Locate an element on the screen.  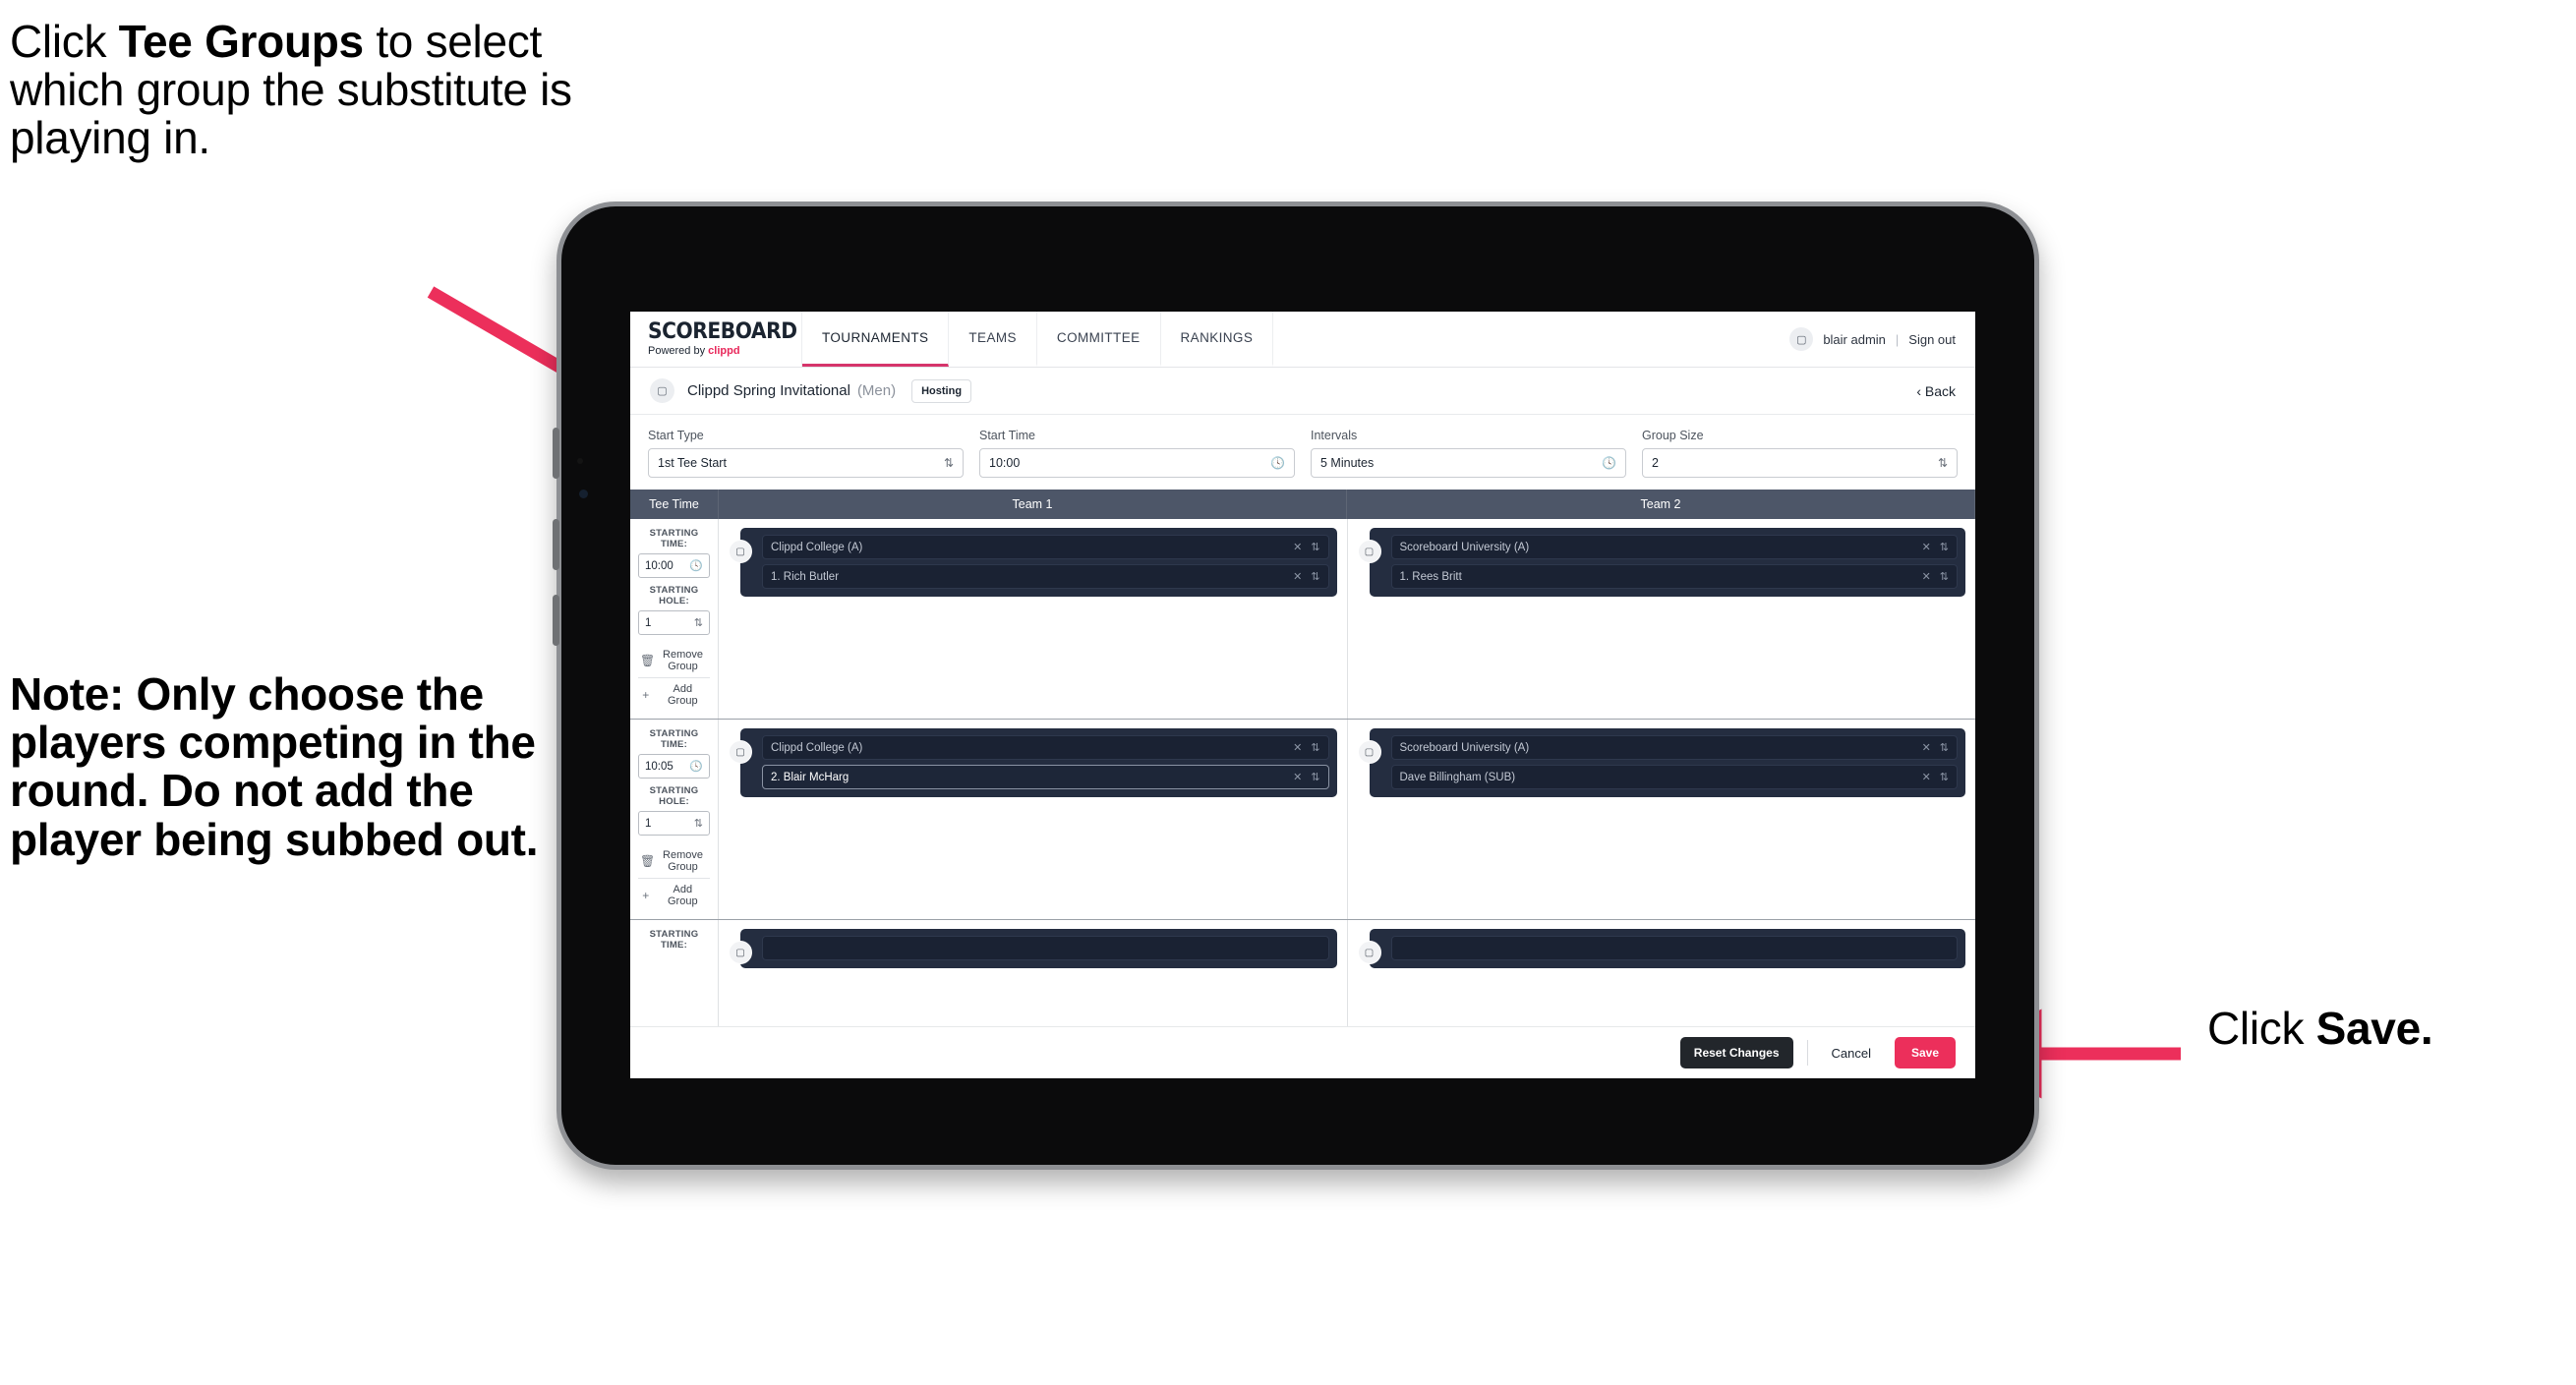
device-button-mid is located at coordinates (556, 544).